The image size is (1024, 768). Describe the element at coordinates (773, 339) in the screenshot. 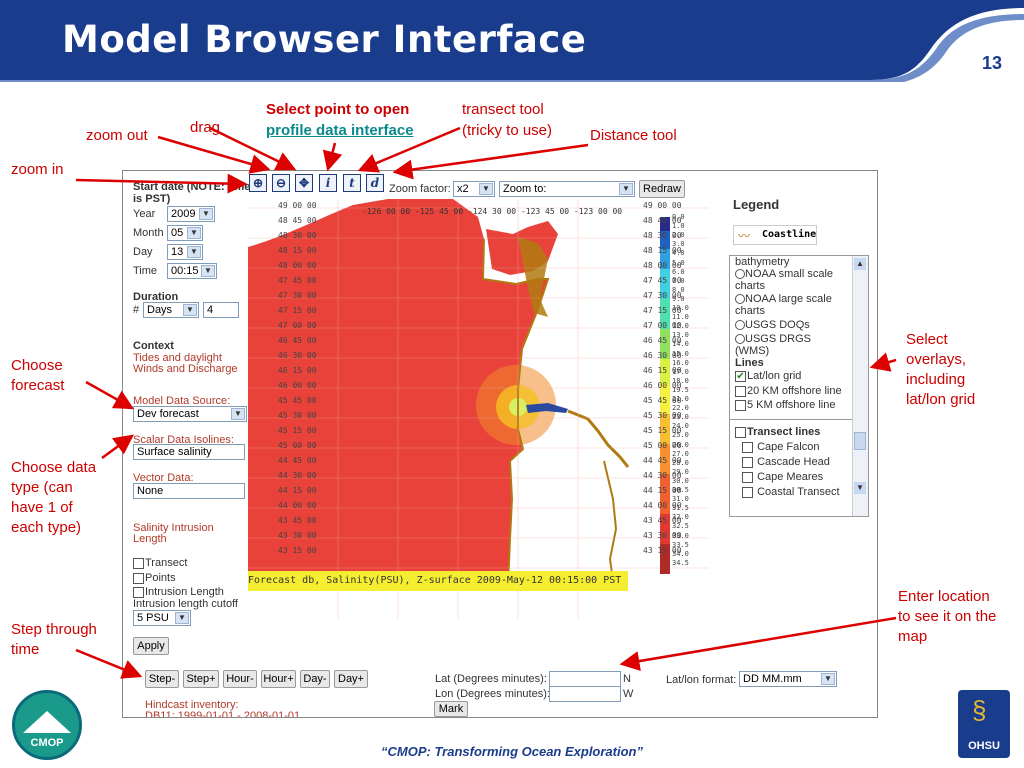

I see `overlay-usgs-drg: USGS DRGS` at that location.